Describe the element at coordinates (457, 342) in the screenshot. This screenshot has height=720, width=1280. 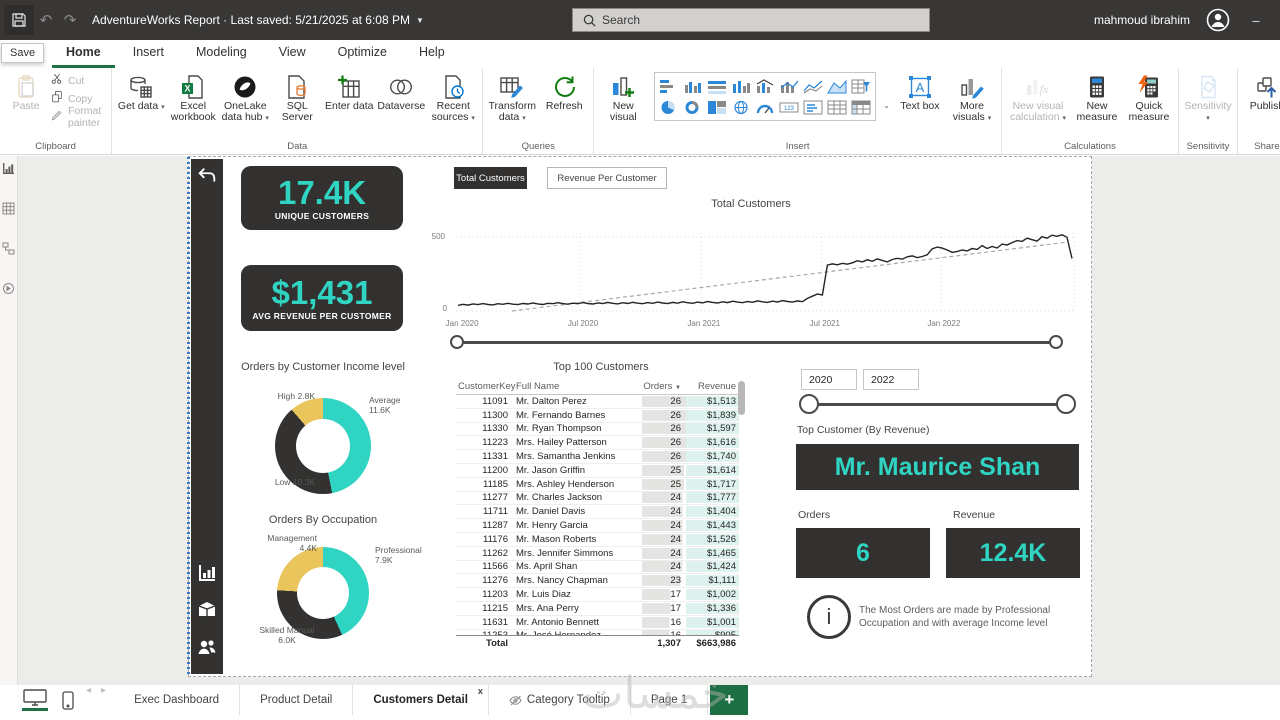
I see `date-slider-handle-left` at that location.